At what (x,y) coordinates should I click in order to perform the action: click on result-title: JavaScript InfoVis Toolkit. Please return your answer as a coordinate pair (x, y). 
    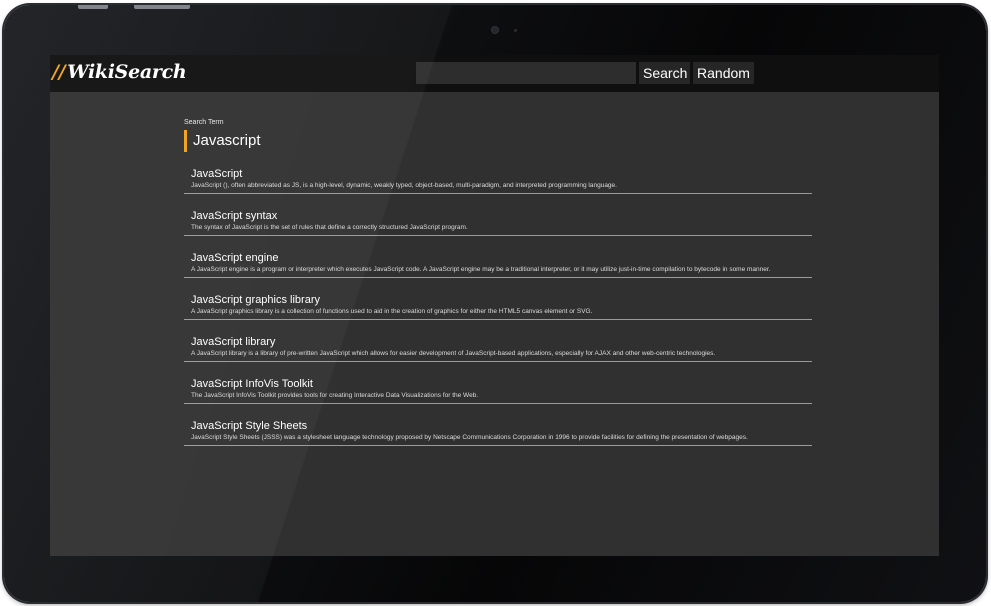
    Looking at the image, I should click on (498, 384).